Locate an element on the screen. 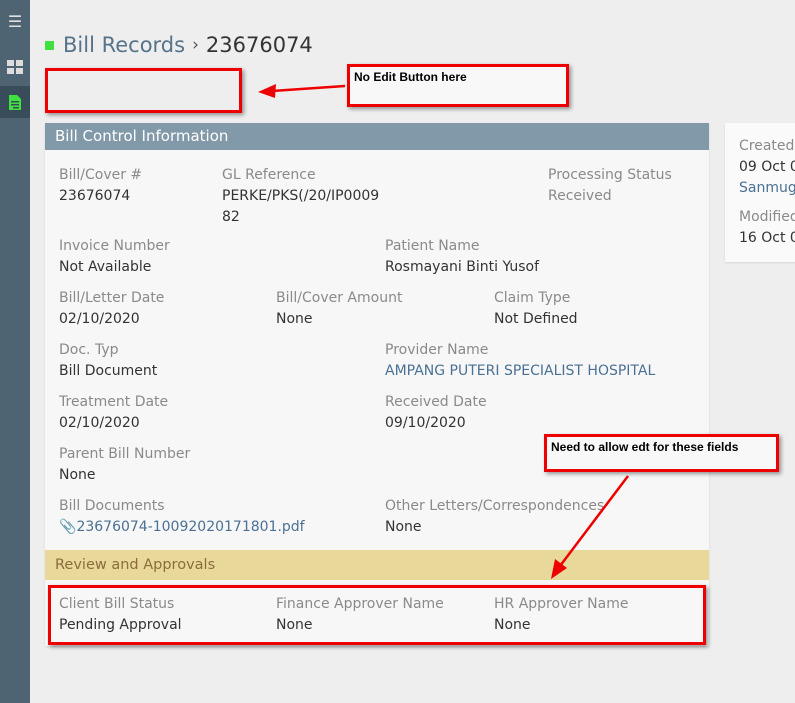 The height and width of the screenshot is (703, 795). modified-info: Modified 16 Oct 06 is located at coordinates (767, 228).